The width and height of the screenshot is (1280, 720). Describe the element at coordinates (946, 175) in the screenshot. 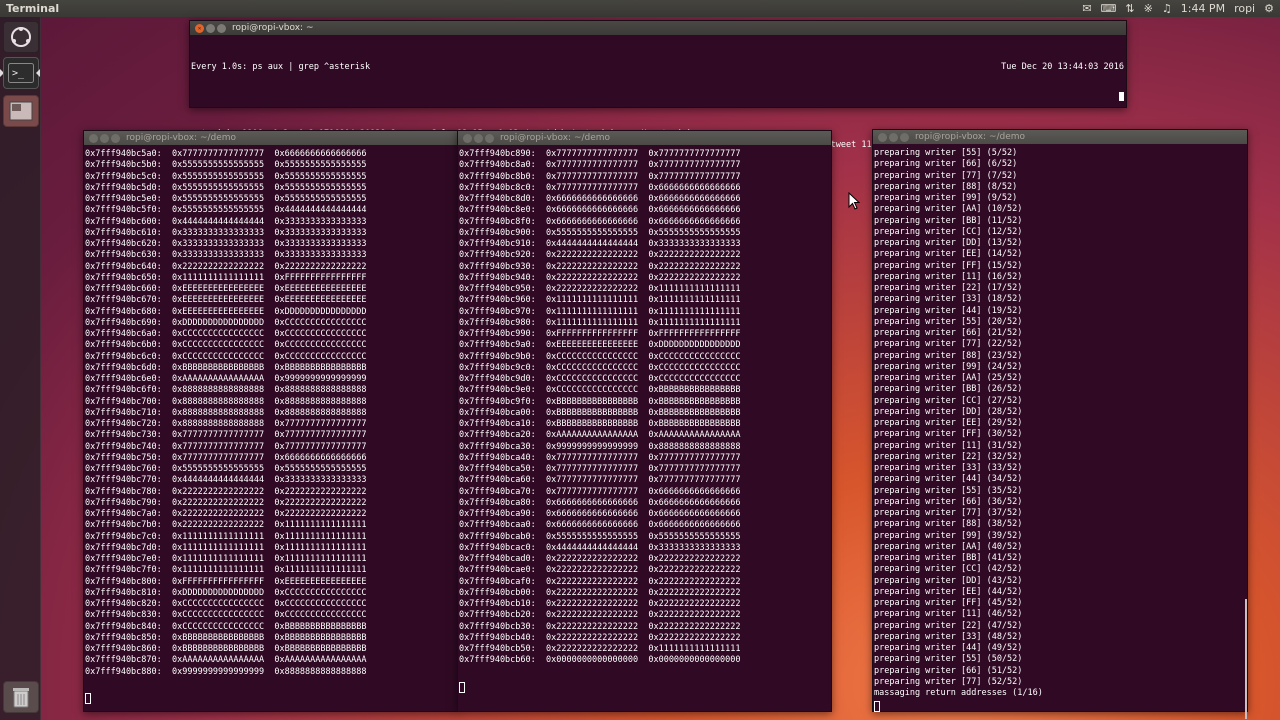

I see `terminal-line: preparing writer [77] (7/52)` at that location.